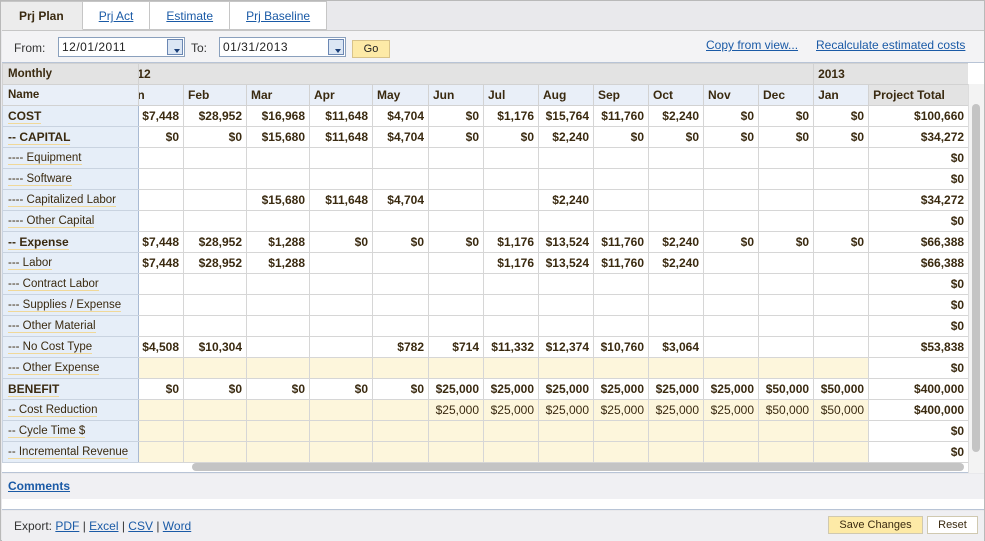 Image resolution: width=985 pixels, height=541 pixels. Describe the element at coordinates (116, 15) in the screenshot. I see `tab-prj-act: Prj Act` at that location.